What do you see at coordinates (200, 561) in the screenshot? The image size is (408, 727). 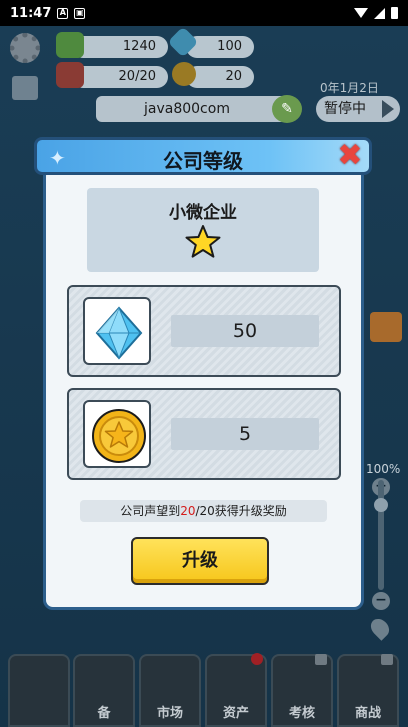 I see `upgrade-button: 升级` at bounding box center [200, 561].